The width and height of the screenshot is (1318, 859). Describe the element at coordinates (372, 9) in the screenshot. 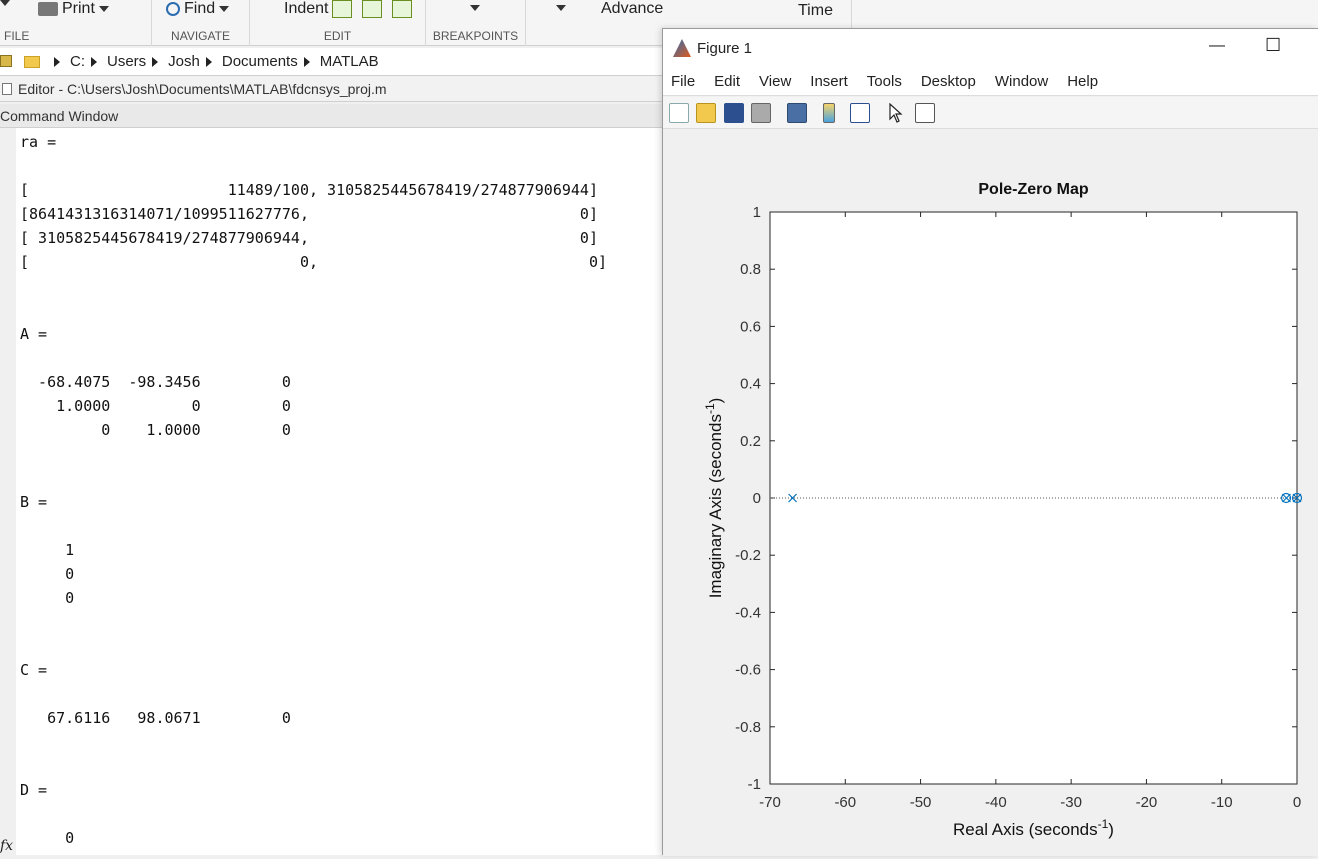

I see `increase-indent-icon` at that location.